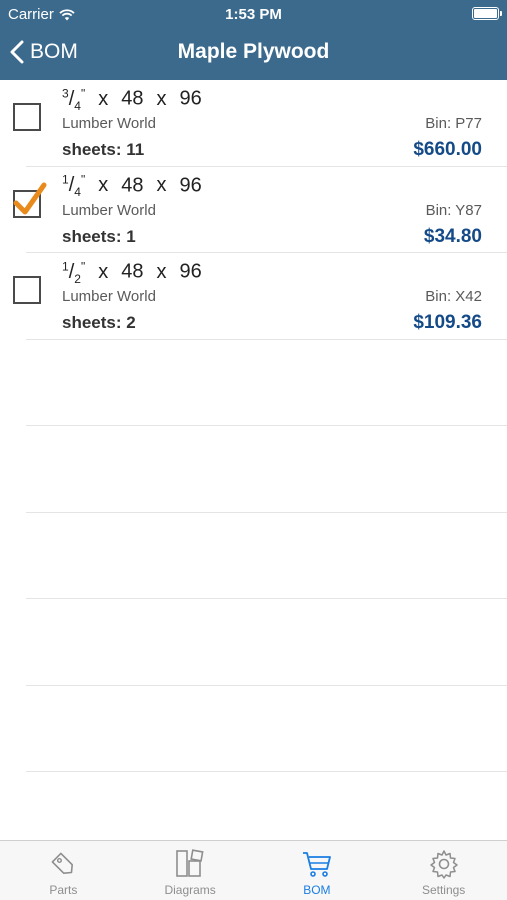 The width and height of the screenshot is (507, 900). Describe the element at coordinates (453, 296) in the screenshot. I see `bin-label: Bin: X42` at that location.